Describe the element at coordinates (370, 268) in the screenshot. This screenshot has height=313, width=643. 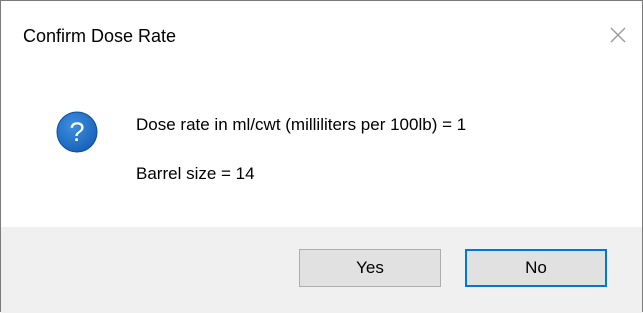
I see `yes-button: Yes` at that location.